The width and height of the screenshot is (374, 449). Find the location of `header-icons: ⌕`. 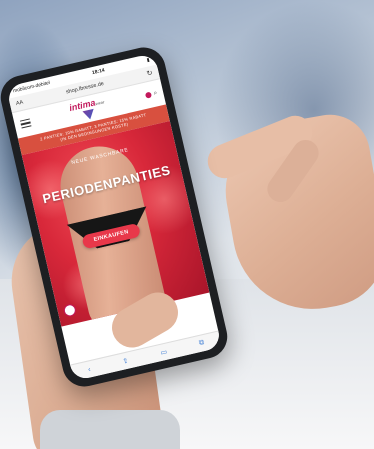

header-icons: ⌕ is located at coordinates (151, 95).